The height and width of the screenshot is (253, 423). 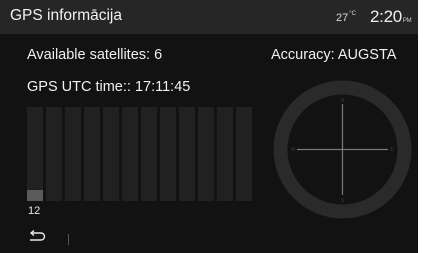 I want to click on clock-display: 2:20PM, so click(x=391, y=17).